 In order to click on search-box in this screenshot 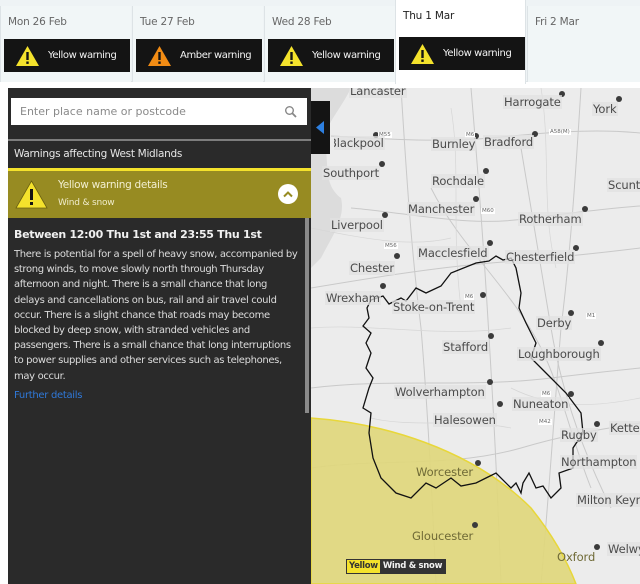, I will do `click(159, 111)`.